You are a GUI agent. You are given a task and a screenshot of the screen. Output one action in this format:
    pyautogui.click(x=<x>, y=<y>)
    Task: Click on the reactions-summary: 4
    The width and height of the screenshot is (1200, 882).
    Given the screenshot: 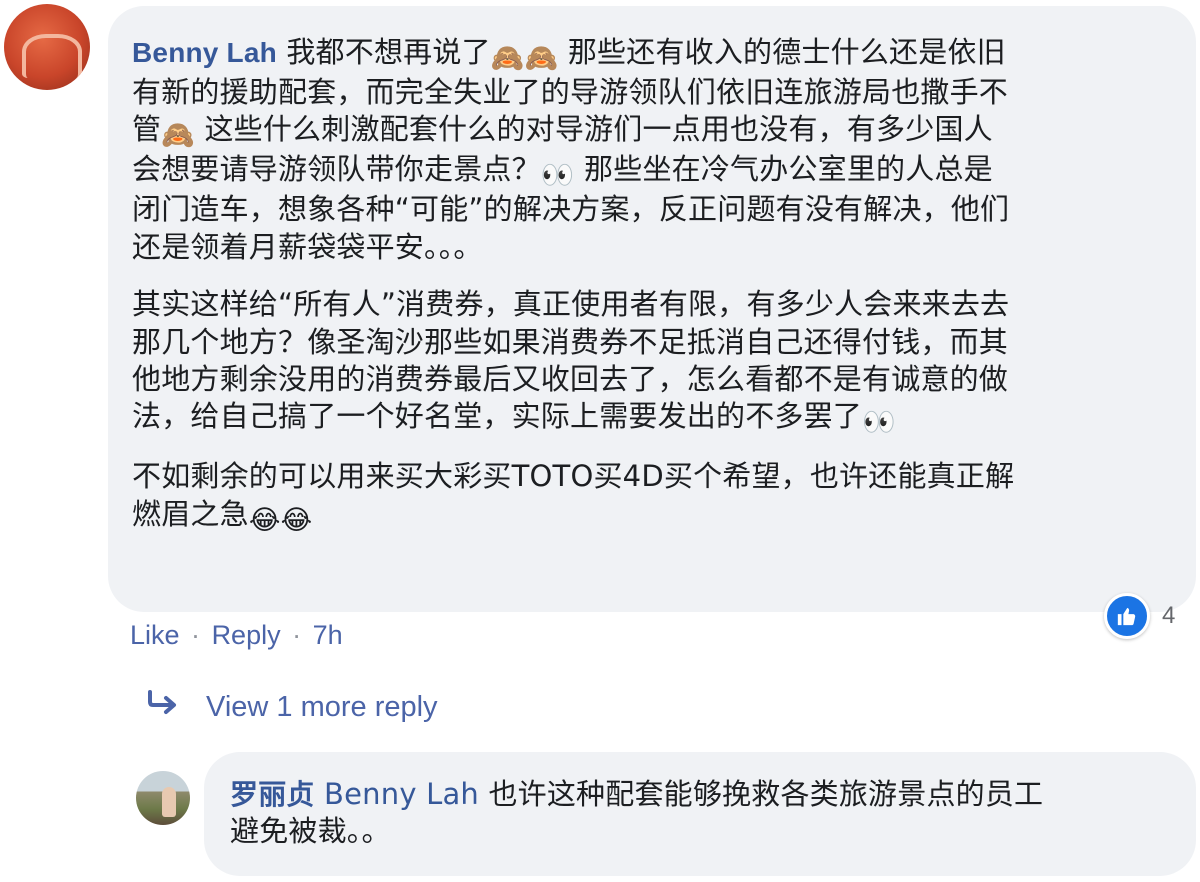 What is the action you would take?
    pyautogui.click(x=1140, y=616)
    